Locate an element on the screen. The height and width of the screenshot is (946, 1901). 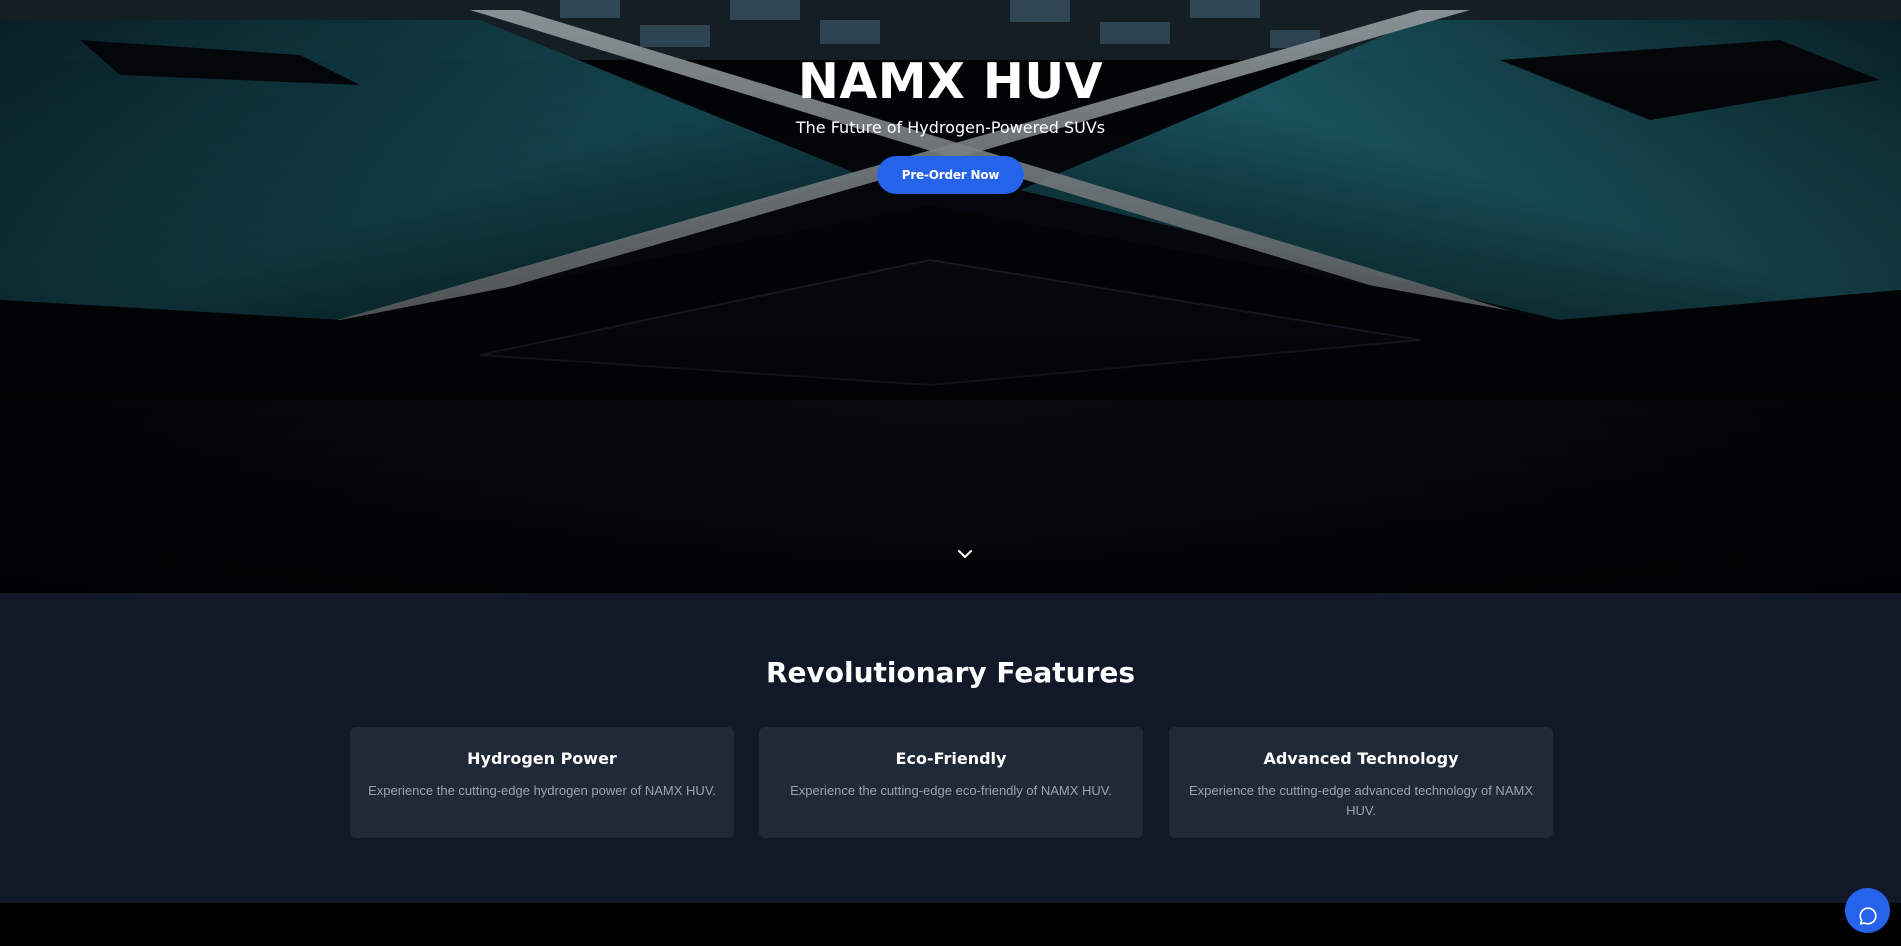
hero-subtitle: The Future of Hydrogen-Powered SUVs is located at coordinates (950, 127).